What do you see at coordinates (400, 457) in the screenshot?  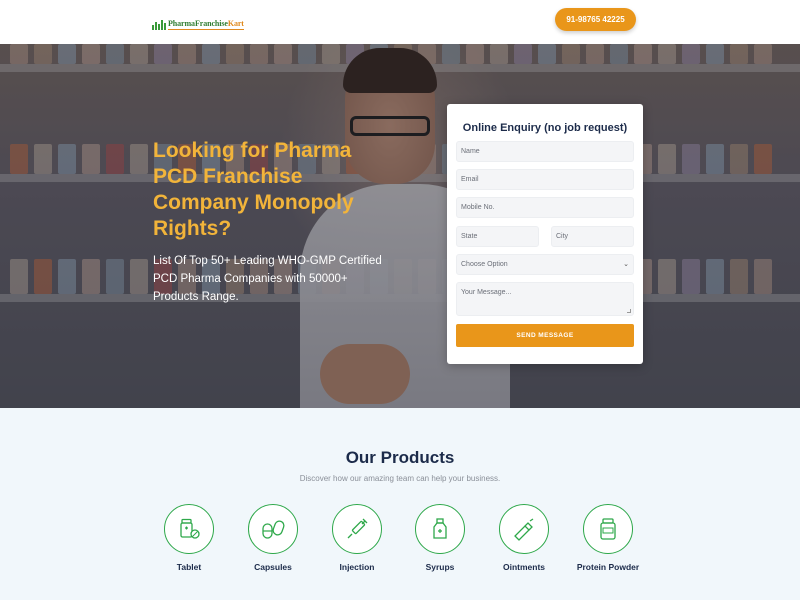 I see `products-title: Our Products` at bounding box center [400, 457].